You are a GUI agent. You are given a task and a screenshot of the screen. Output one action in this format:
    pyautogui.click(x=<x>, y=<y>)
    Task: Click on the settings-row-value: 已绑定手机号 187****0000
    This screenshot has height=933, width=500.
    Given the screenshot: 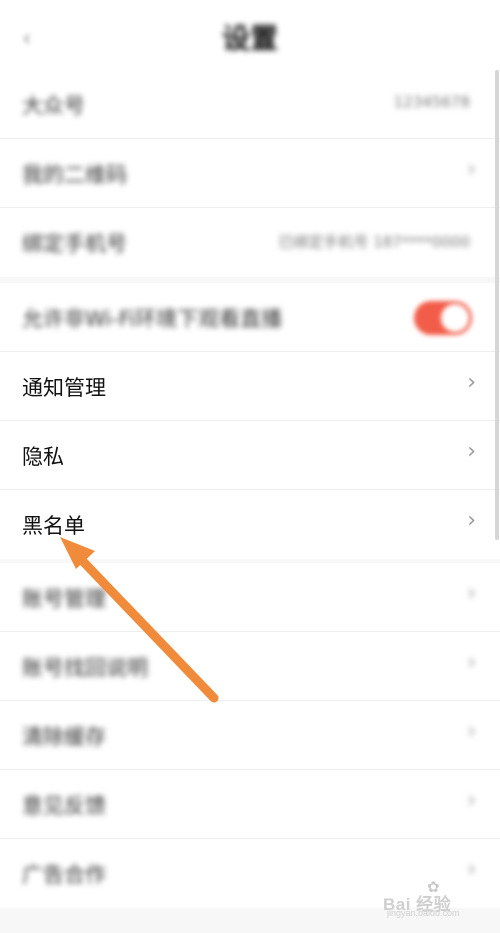 What is the action you would take?
    pyautogui.click(x=374, y=242)
    